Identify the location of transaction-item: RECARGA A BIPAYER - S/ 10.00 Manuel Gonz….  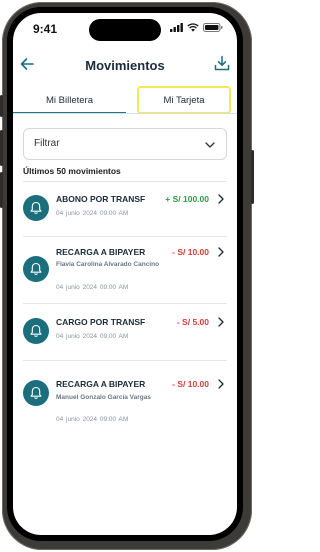
(125, 393).